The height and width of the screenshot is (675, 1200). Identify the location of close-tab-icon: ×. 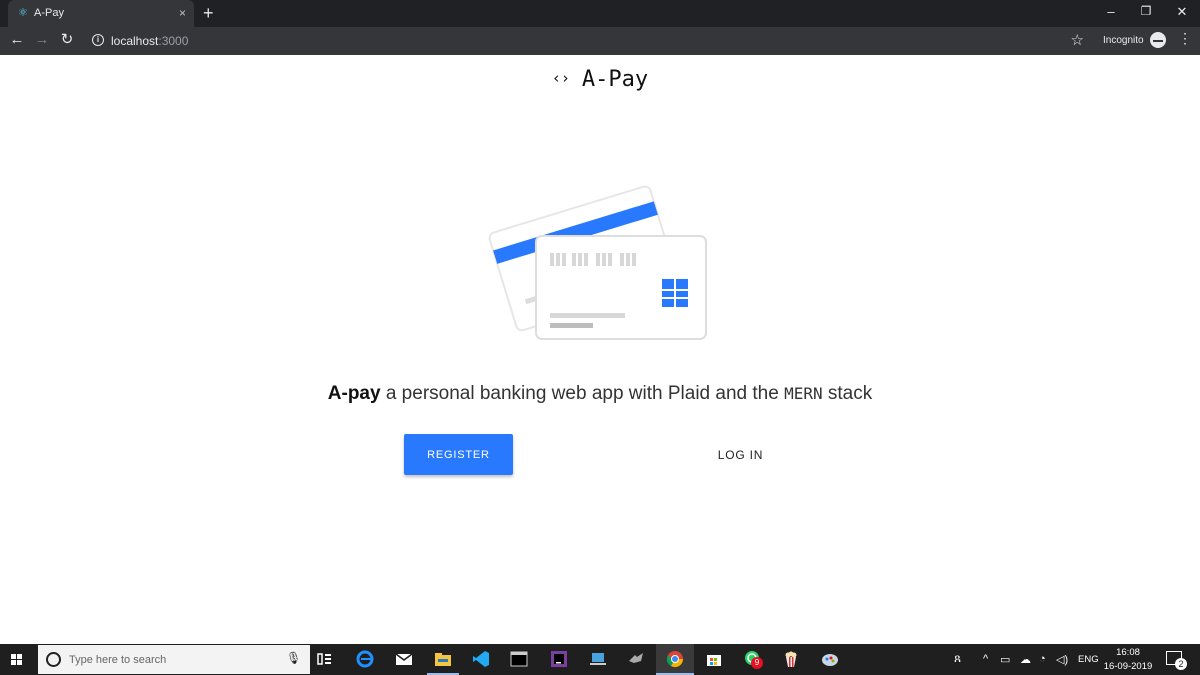
(182, 13).